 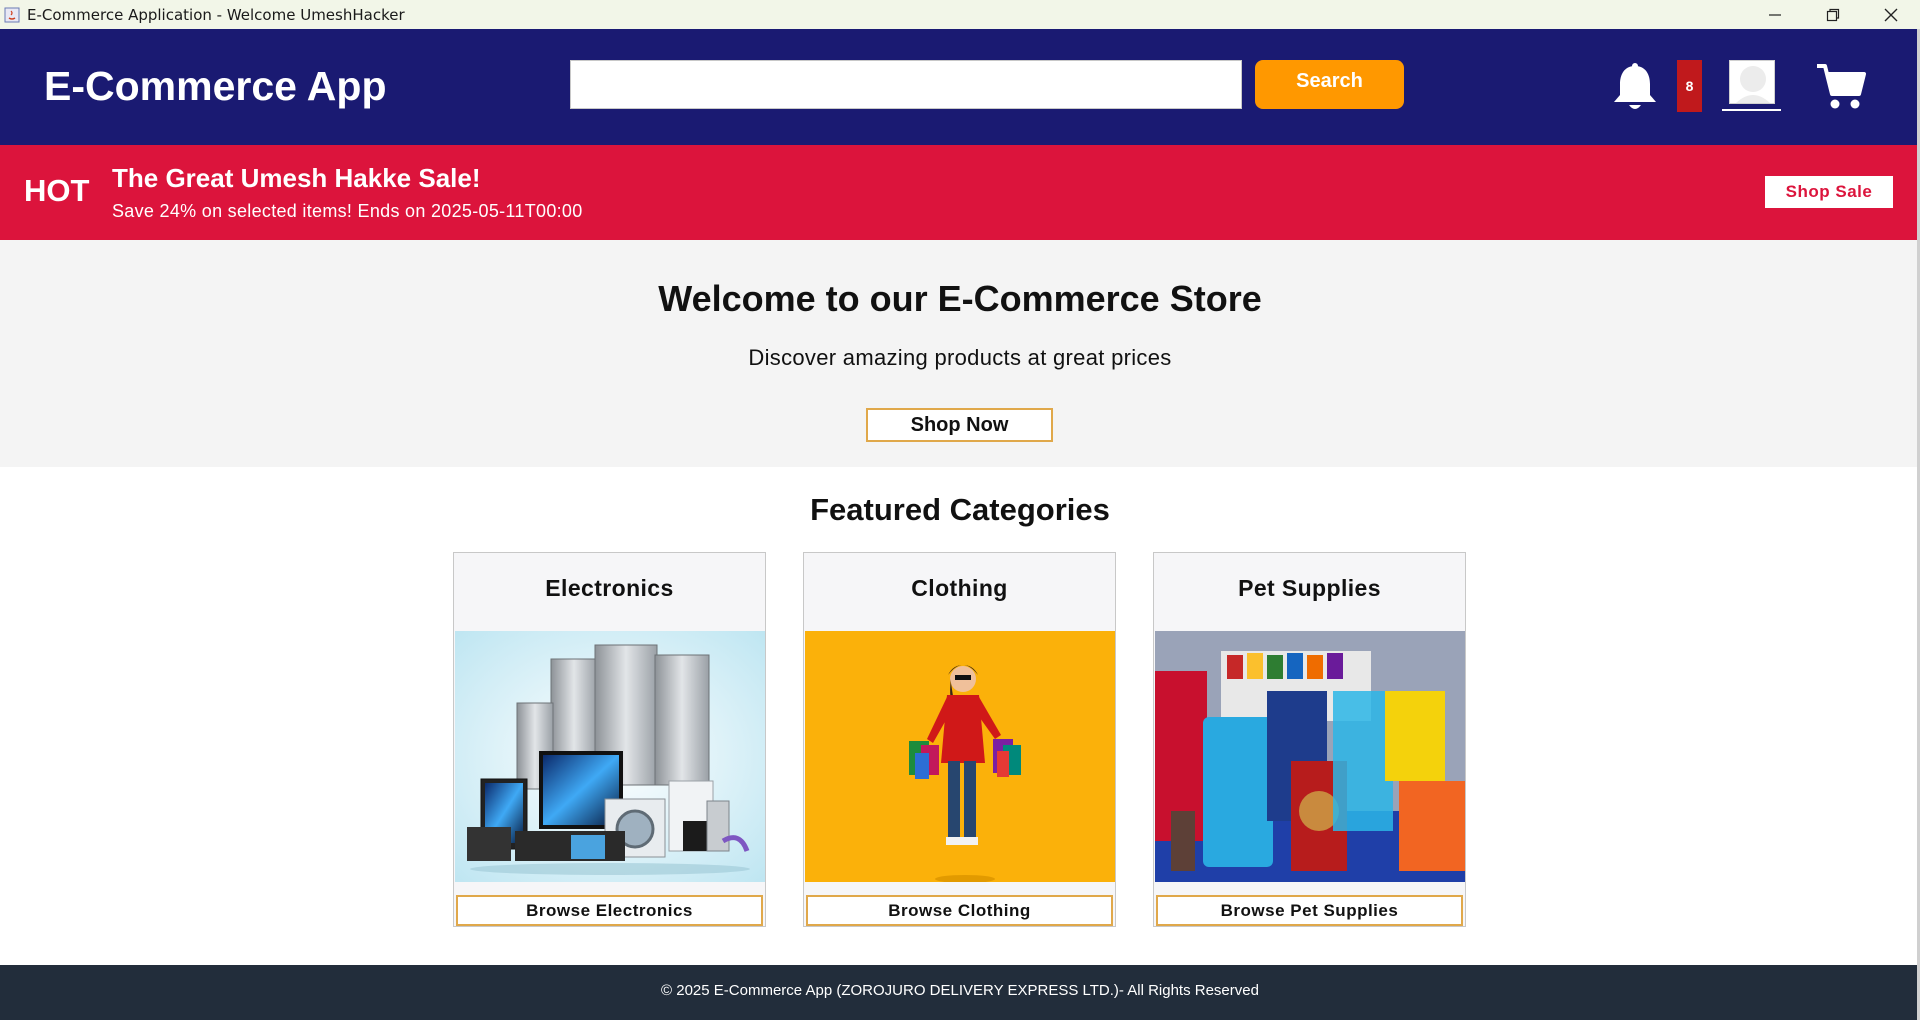 What do you see at coordinates (1775, 14) in the screenshot?
I see `minimize-icon` at bounding box center [1775, 14].